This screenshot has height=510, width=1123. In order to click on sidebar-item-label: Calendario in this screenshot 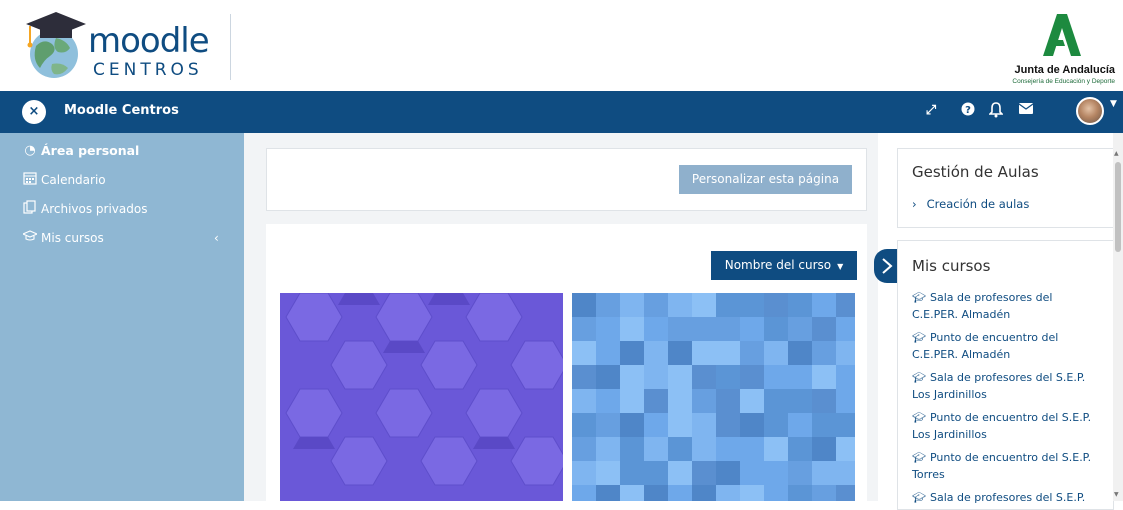, I will do `click(73, 180)`.